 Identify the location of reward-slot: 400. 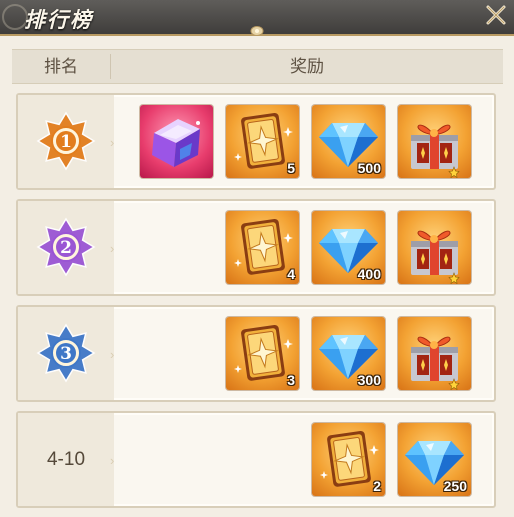
(348, 247).